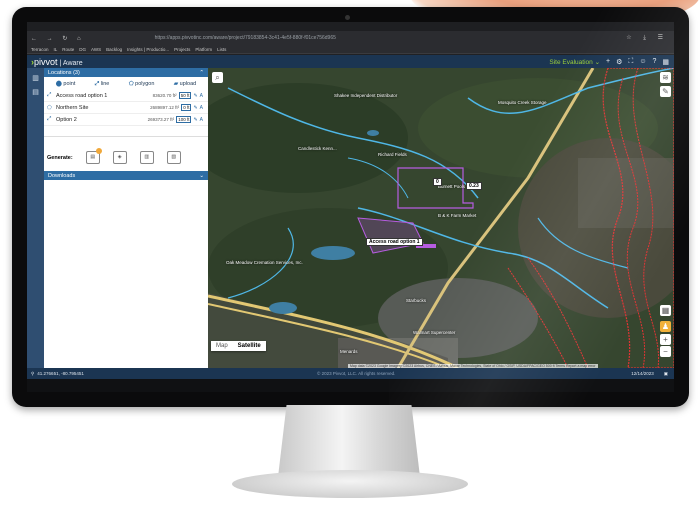  Describe the element at coordinates (173, 157) in the screenshot. I see `generate-export-icon: ▧` at that location.